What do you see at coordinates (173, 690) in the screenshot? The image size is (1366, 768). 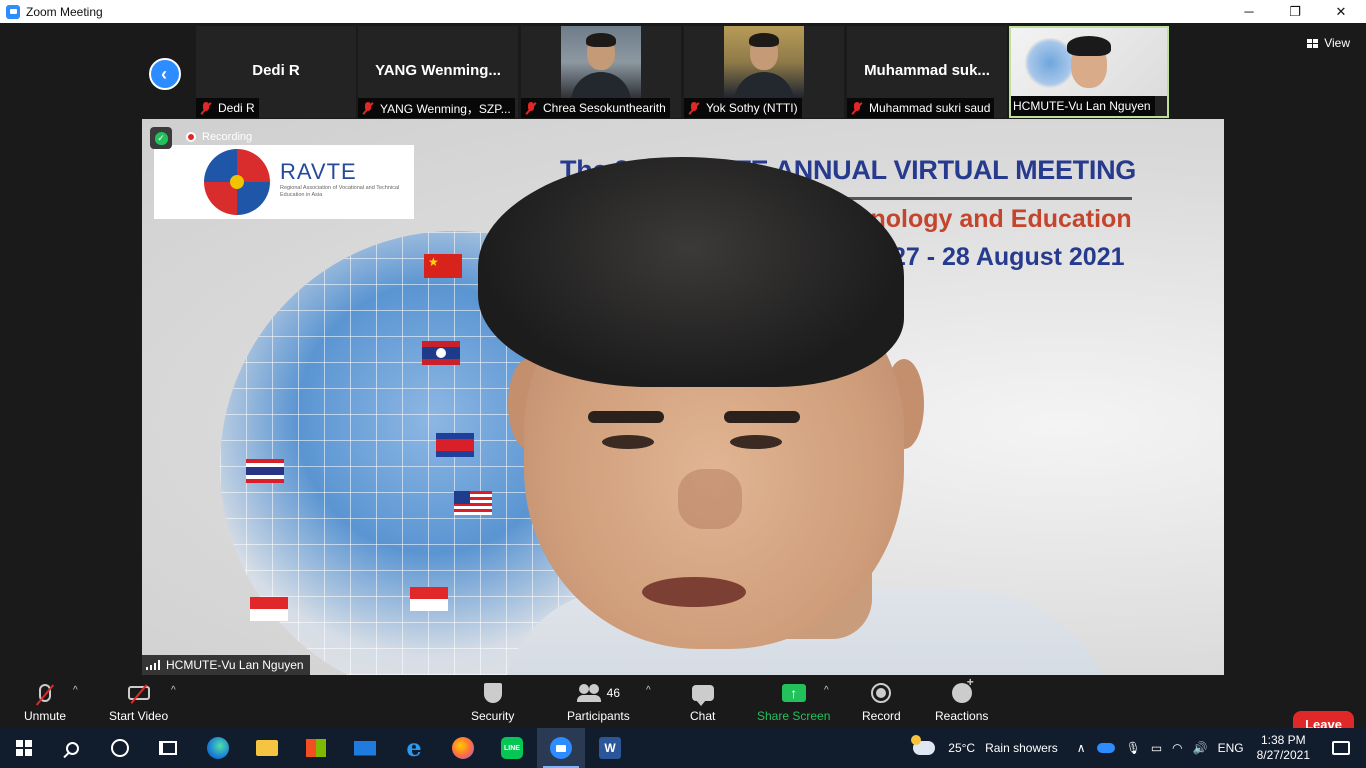 I see `video-options-caret: ^` at bounding box center [173, 690].